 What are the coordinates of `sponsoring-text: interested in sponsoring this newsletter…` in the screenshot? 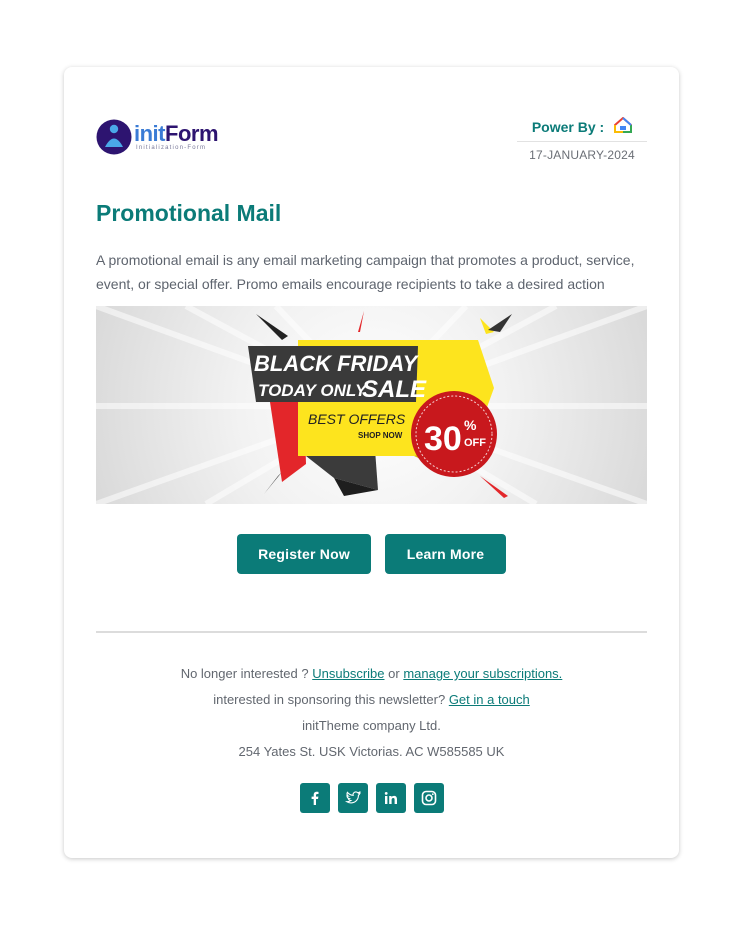 It's located at (329, 699).